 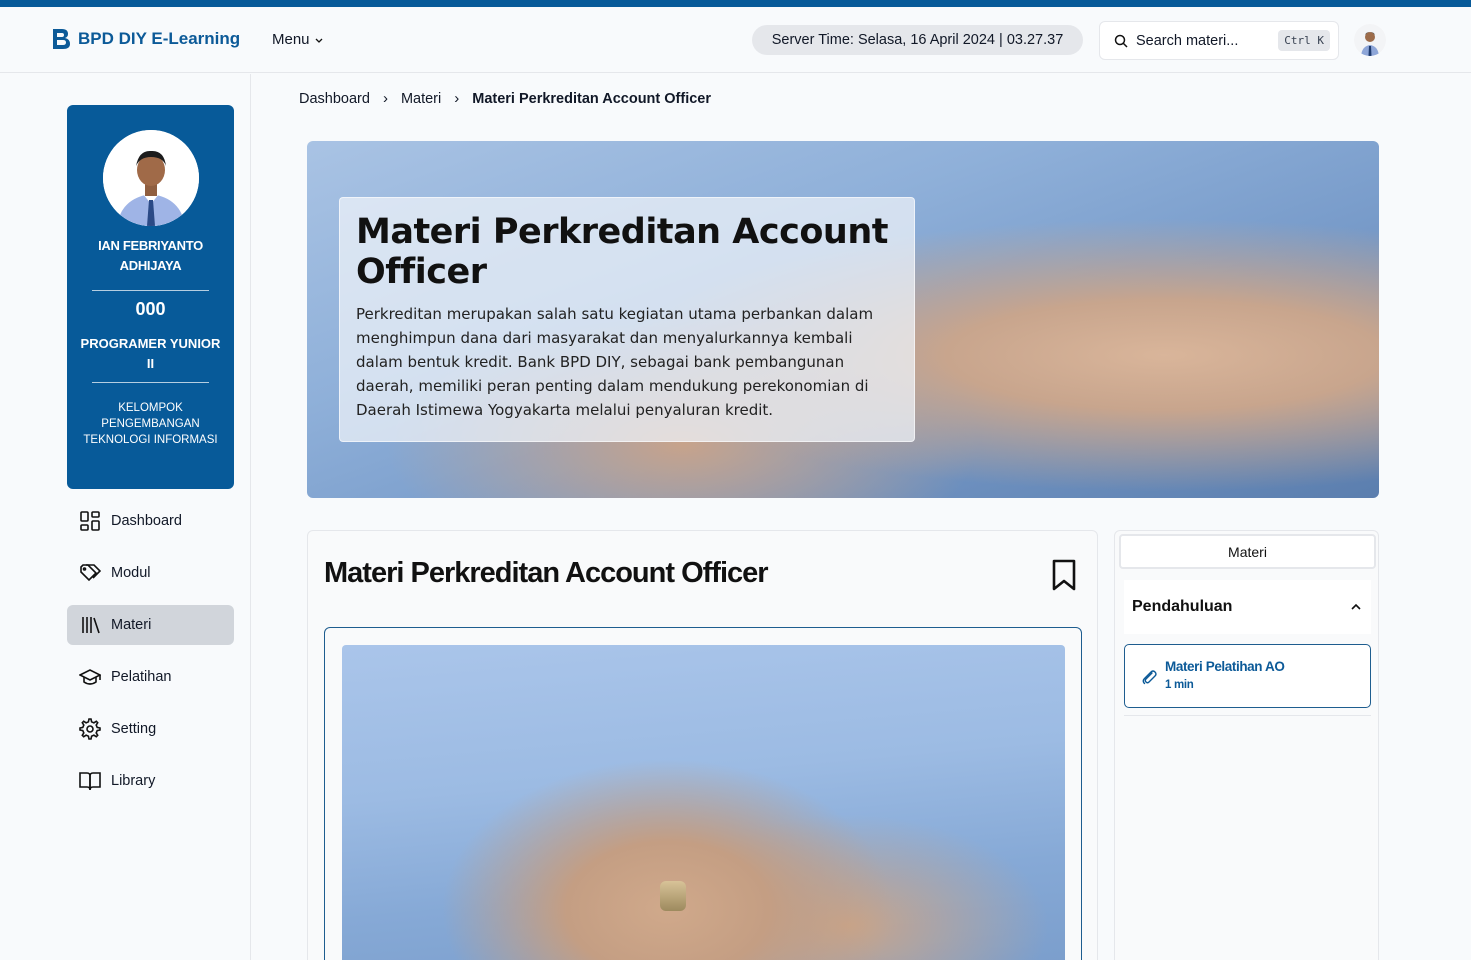 I want to click on sidebar-item-label: Pelatihan, so click(x=141, y=677).